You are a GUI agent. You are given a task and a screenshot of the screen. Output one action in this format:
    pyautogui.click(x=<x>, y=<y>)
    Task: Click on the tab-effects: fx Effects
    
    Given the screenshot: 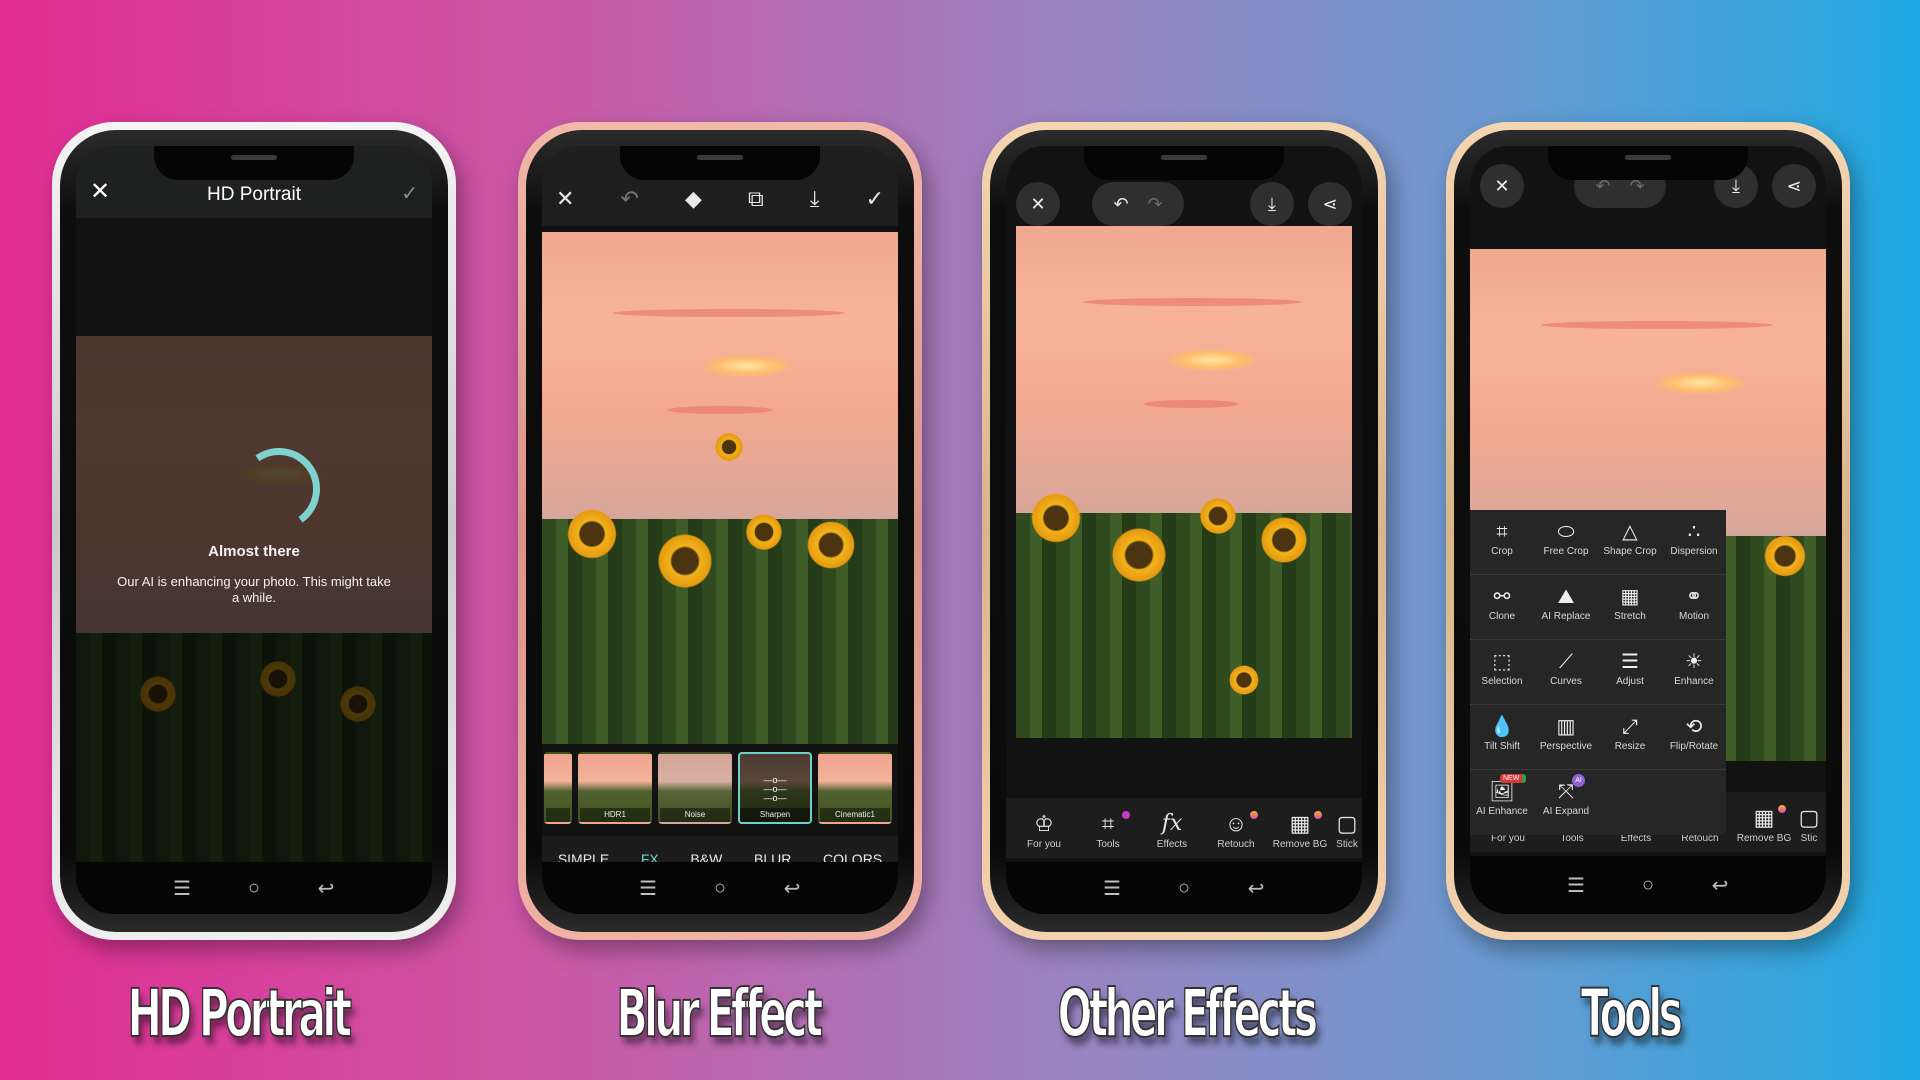 What is the action you would take?
    pyautogui.click(x=1172, y=829)
    